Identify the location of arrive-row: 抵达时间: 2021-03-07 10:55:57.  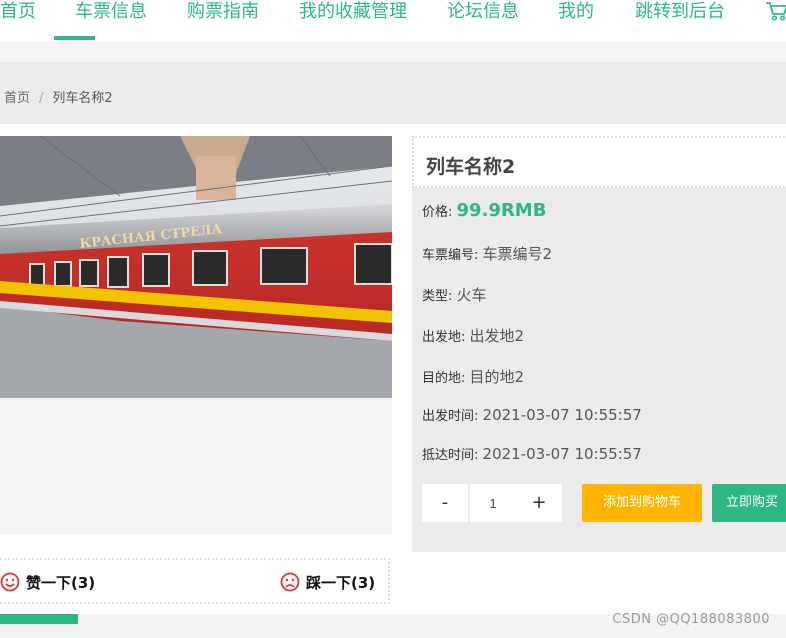
(532, 453).